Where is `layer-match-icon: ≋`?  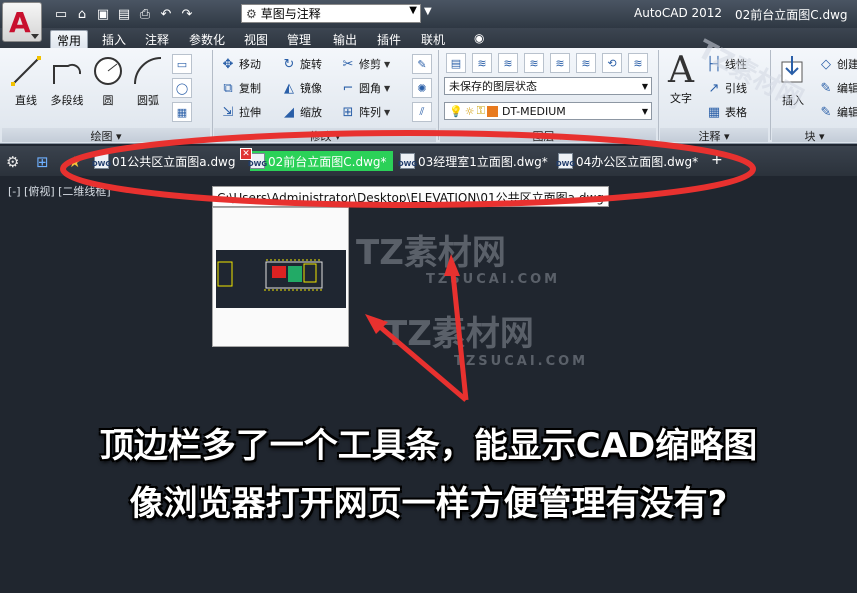 layer-match-icon: ≋ is located at coordinates (508, 63).